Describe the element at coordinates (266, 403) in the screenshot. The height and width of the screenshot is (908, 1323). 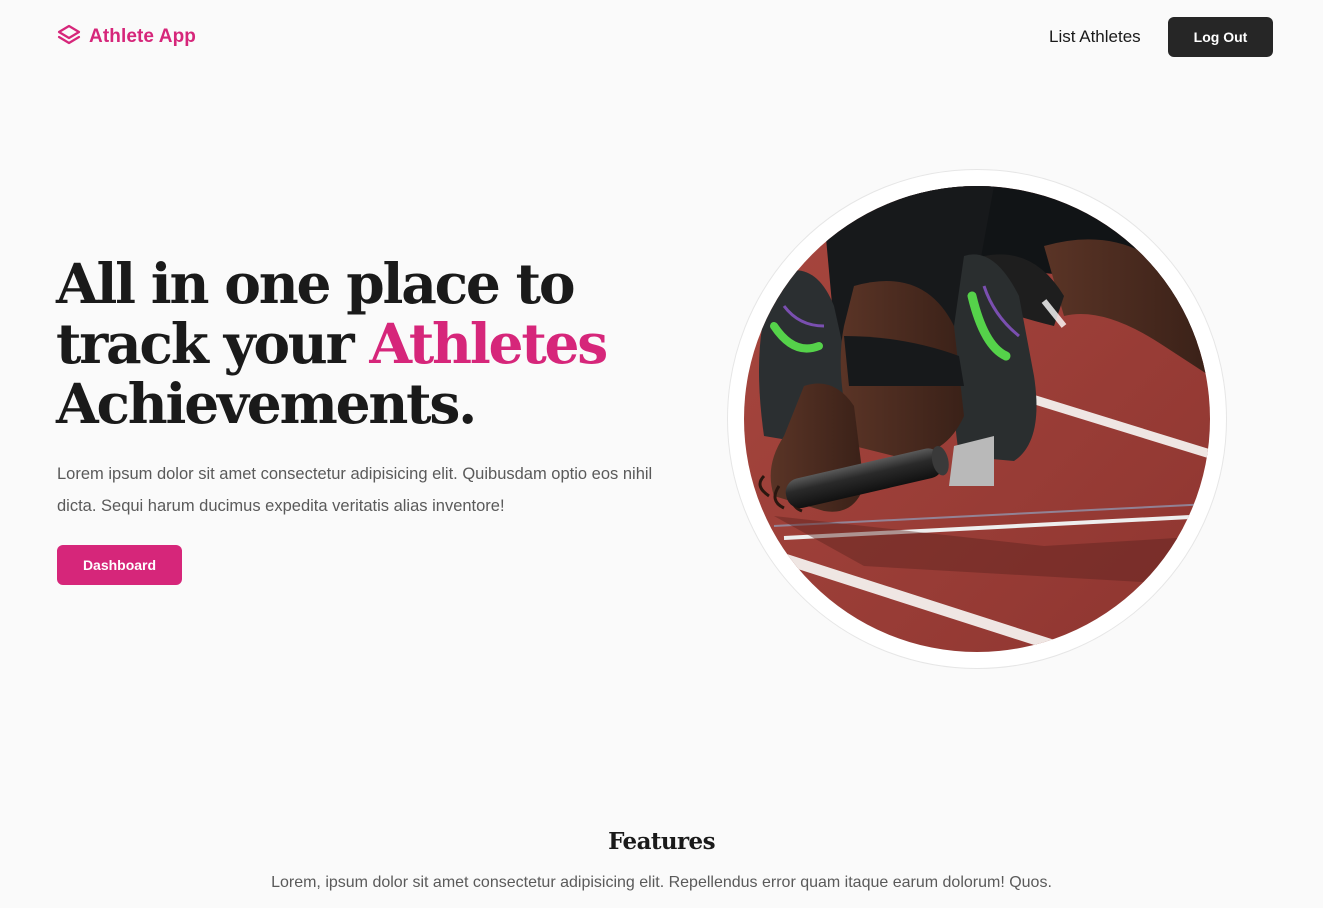
I see `hero-title-part2: Achievements.` at that location.